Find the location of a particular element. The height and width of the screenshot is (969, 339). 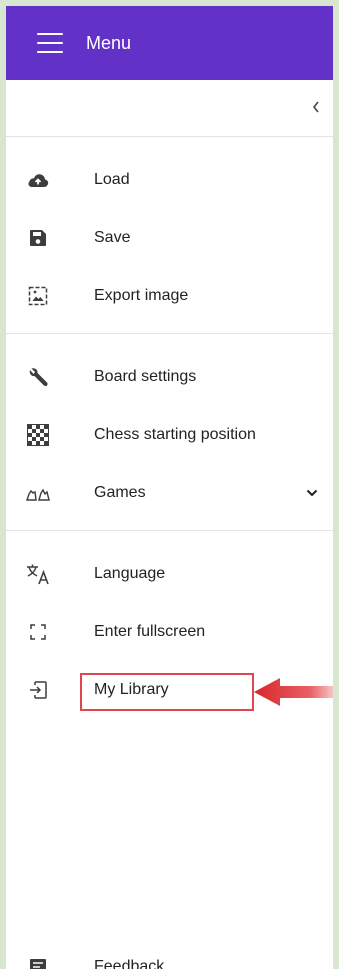

feedback-section: Feedback is located at coordinates (169, 953).